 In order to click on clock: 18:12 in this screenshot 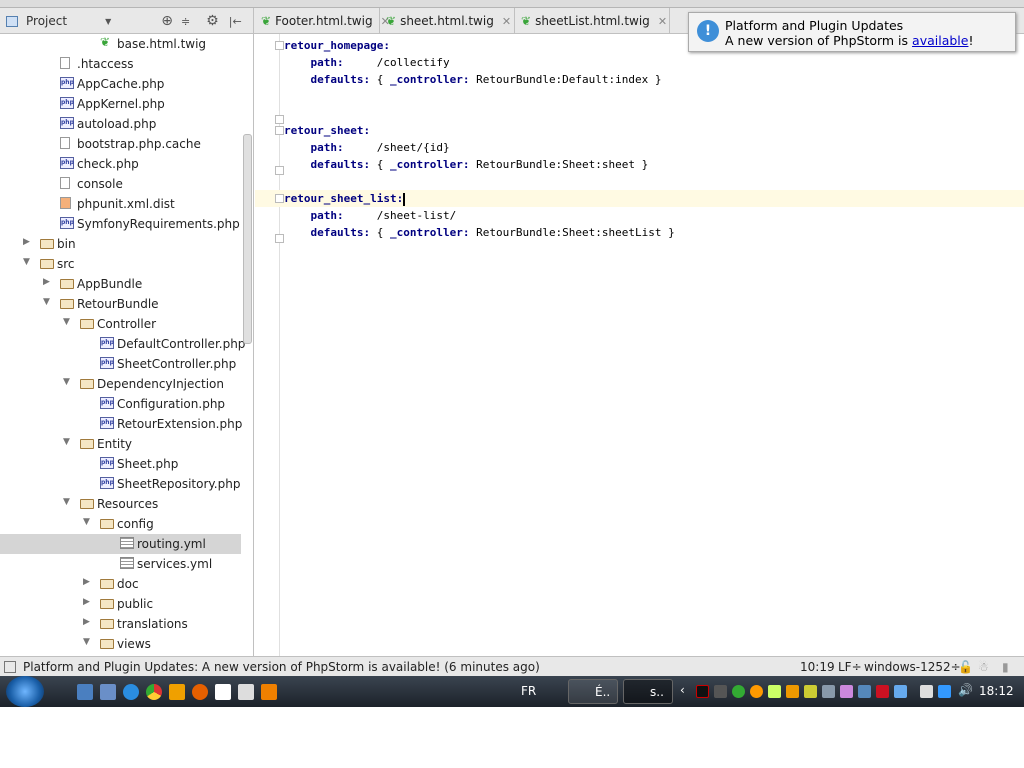, I will do `click(996, 691)`.